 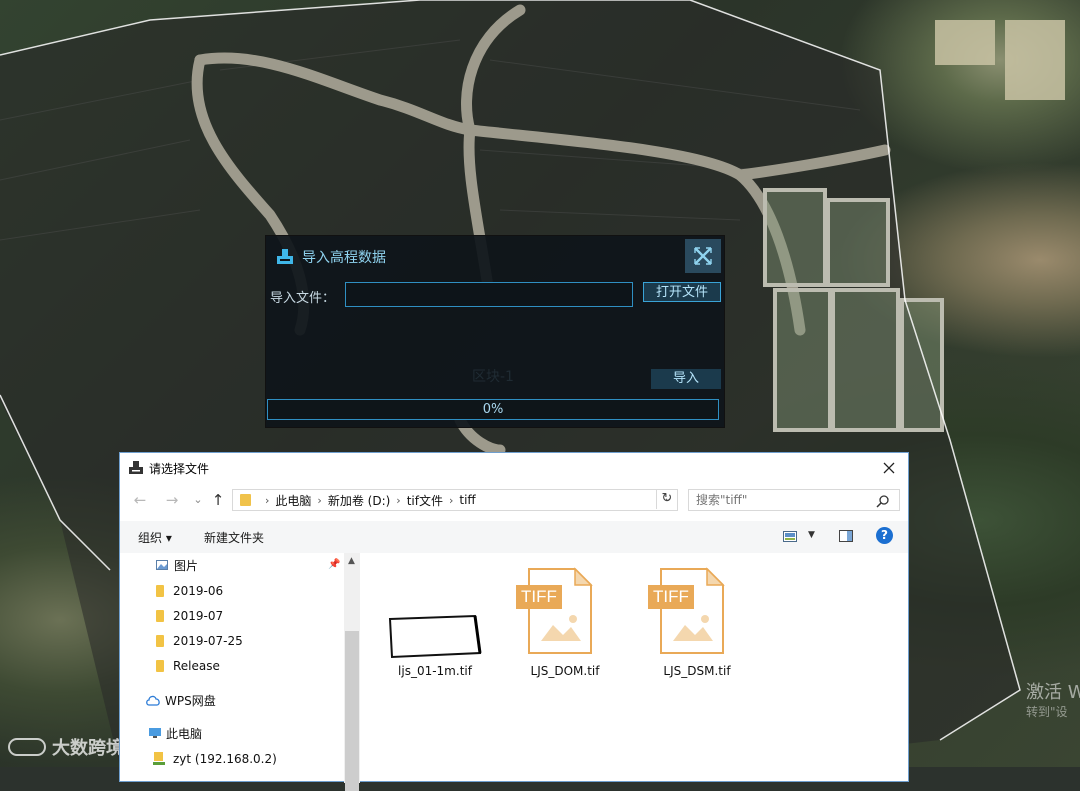 What do you see at coordinates (351, 561) in the screenshot?
I see `scroll-up-icon: ▲` at bounding box center [351, 561].